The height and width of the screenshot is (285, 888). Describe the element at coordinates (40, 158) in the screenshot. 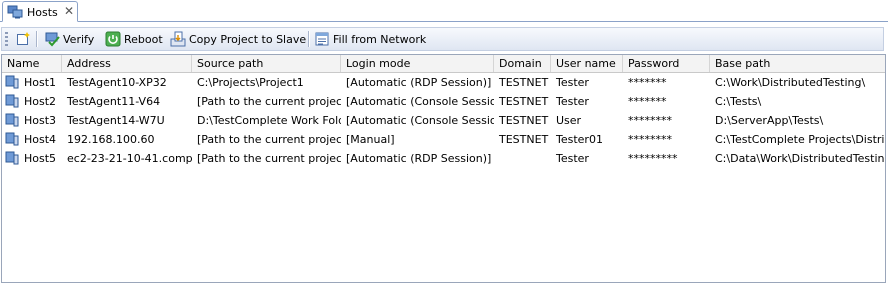

I see `host-name: Host5` at that location.